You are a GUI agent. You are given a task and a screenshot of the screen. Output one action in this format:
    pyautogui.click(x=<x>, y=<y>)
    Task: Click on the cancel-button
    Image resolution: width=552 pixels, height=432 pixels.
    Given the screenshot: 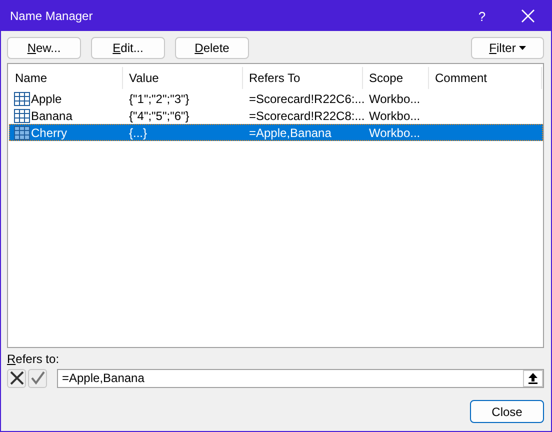 What is the action you would take?
    pyautogui.click(x=16, y=378)
    